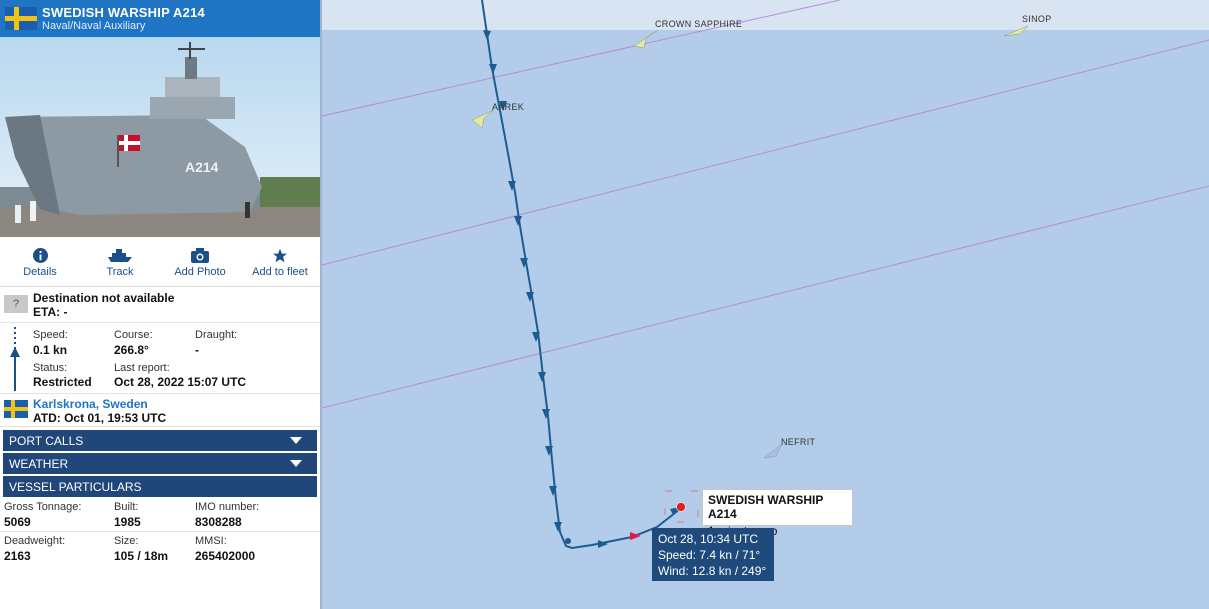 Image resolution: width=1209 pixels, height=609 pixels. What do you see at coordinates (712, 571) in the screenshot?
I see `tooltip-wind: Wind: 12.8 kn / 249°` at bounding box center [712, 571].